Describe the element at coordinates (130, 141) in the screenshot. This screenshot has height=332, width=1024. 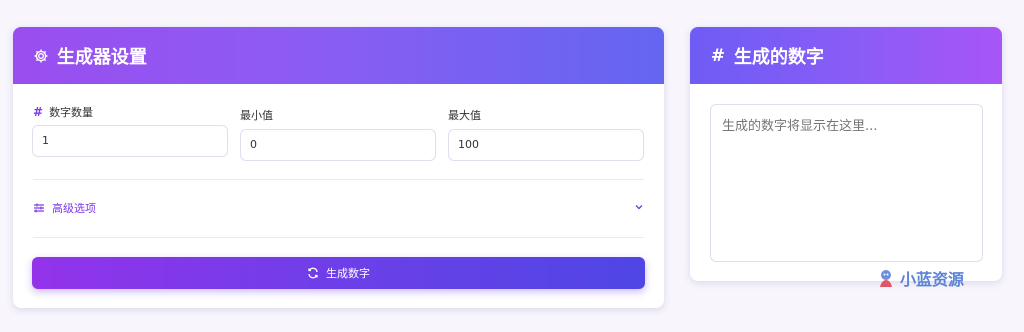
I see `count-input: 1` at that location.